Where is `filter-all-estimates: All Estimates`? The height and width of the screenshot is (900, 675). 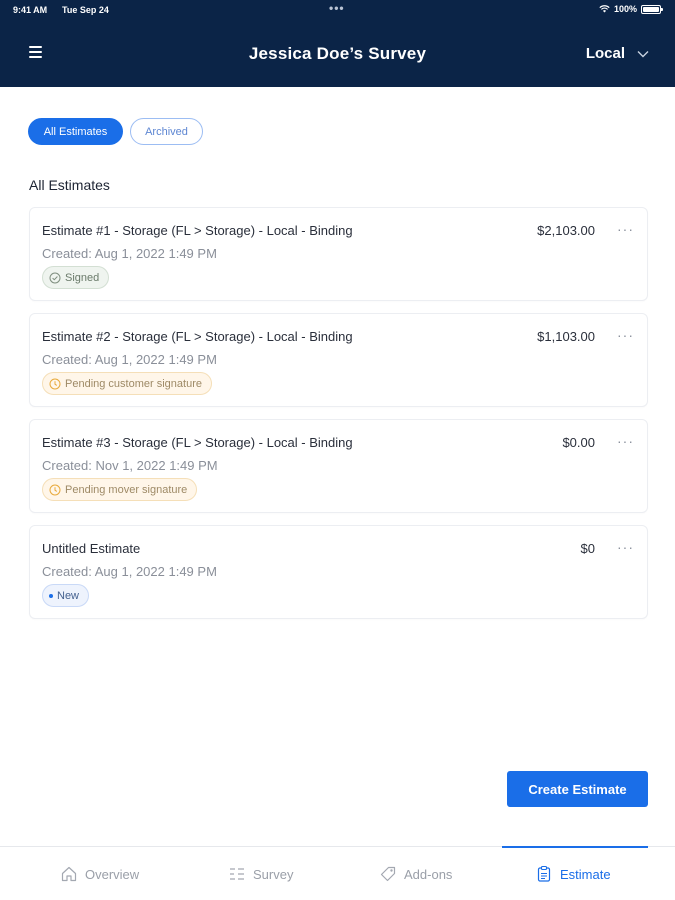
filter-all-estimates: All Estimates is located at coordinates (75, 131).